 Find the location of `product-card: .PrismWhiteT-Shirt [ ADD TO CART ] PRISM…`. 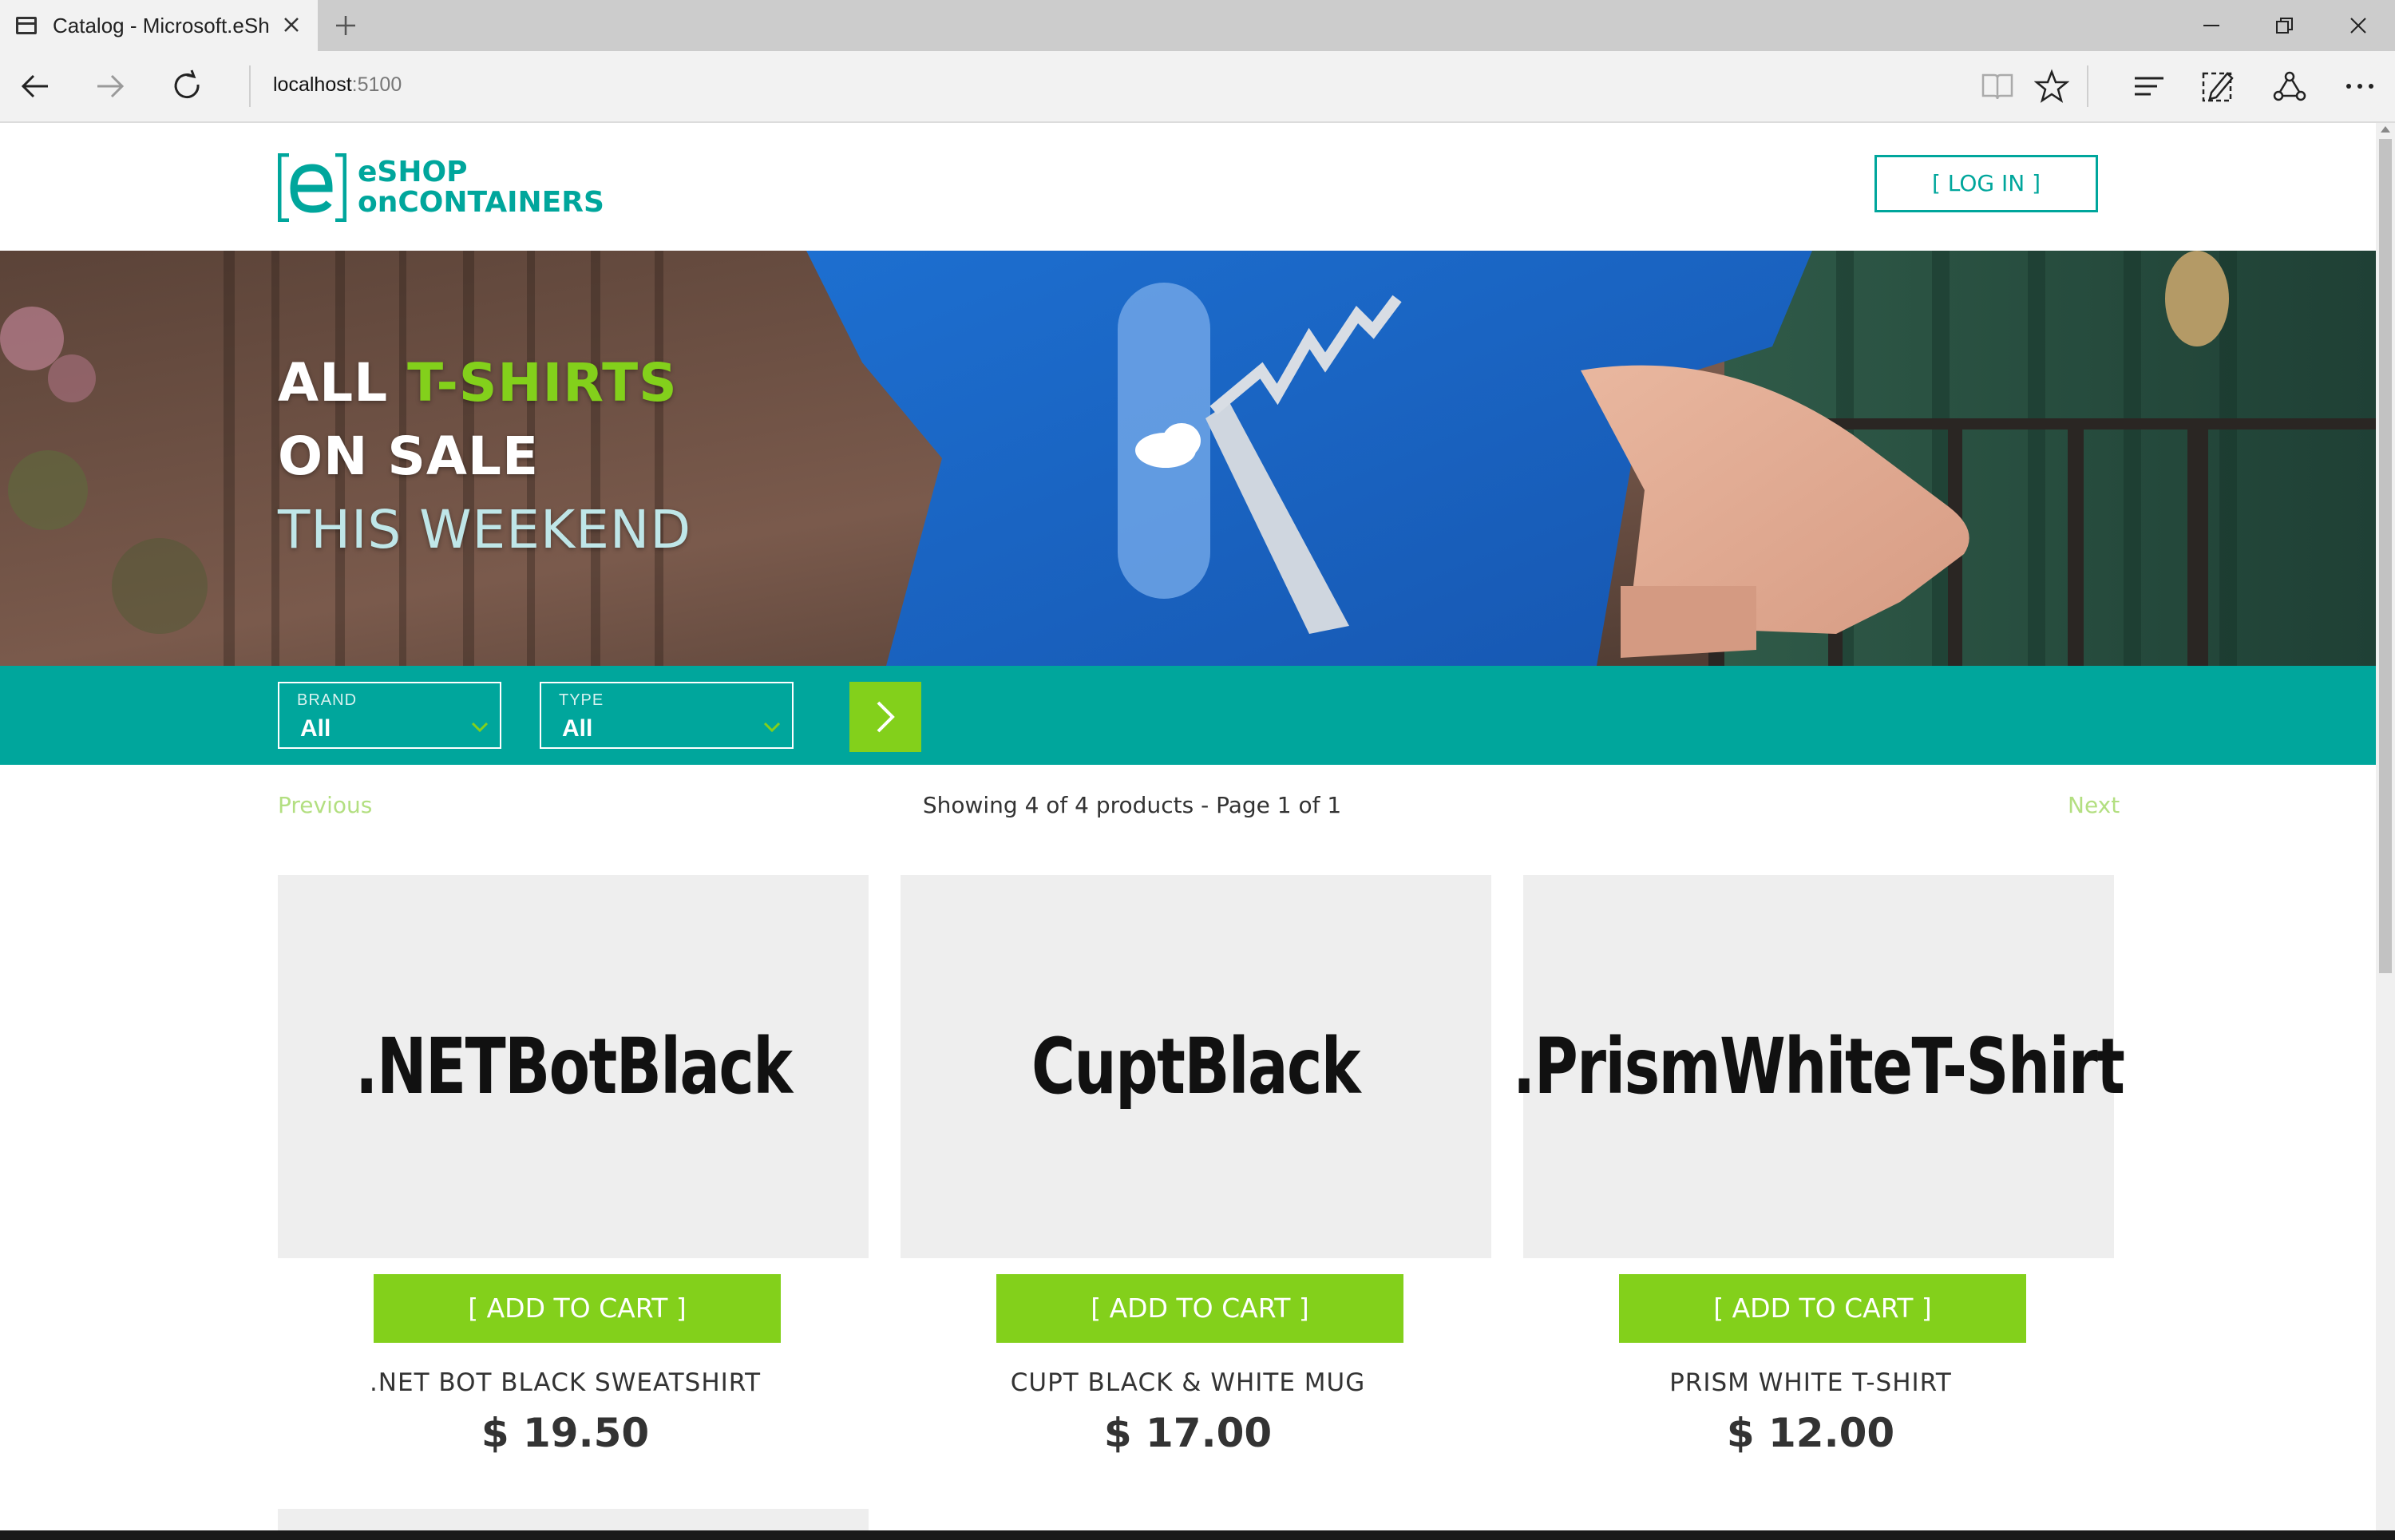

product-card: .PrismWhiteT-Shirt [ ADD TO CART ] PRISM… is located at coordinates (1819, 1165).